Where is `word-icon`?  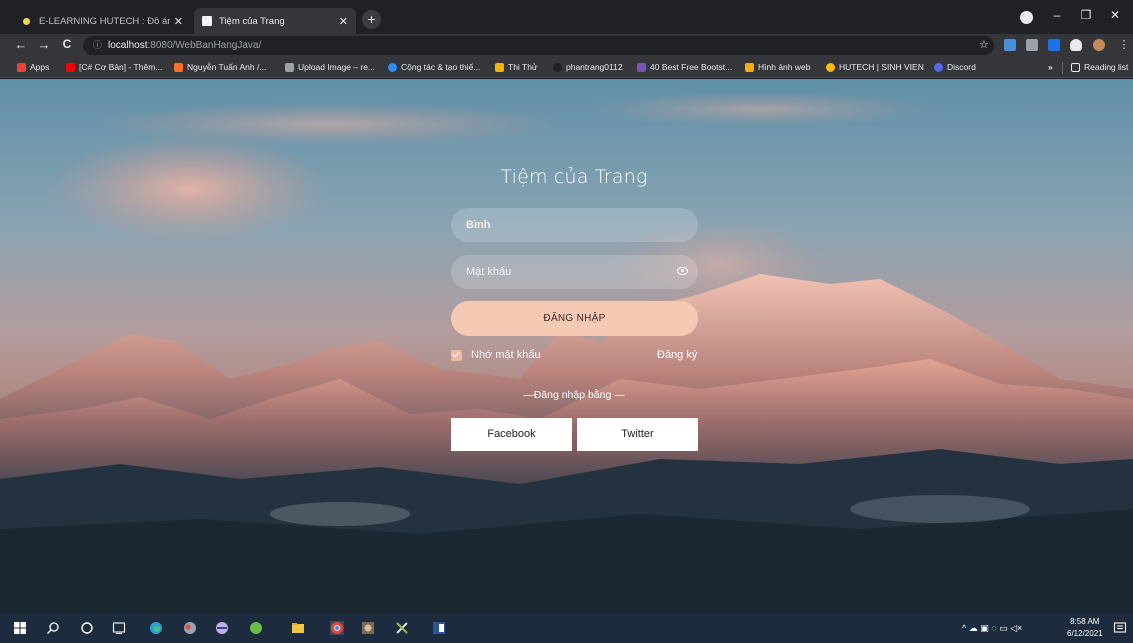 word-icon is located at coordinates (439, 628).